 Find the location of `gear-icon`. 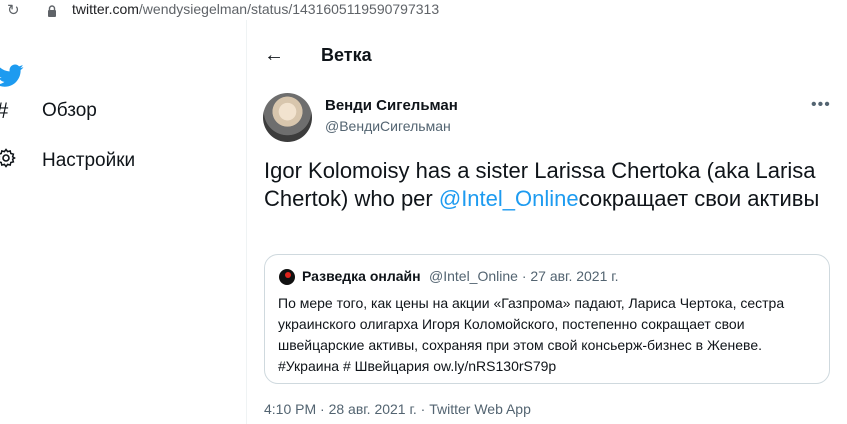

gear-icon is located at coordinates (8, 161).